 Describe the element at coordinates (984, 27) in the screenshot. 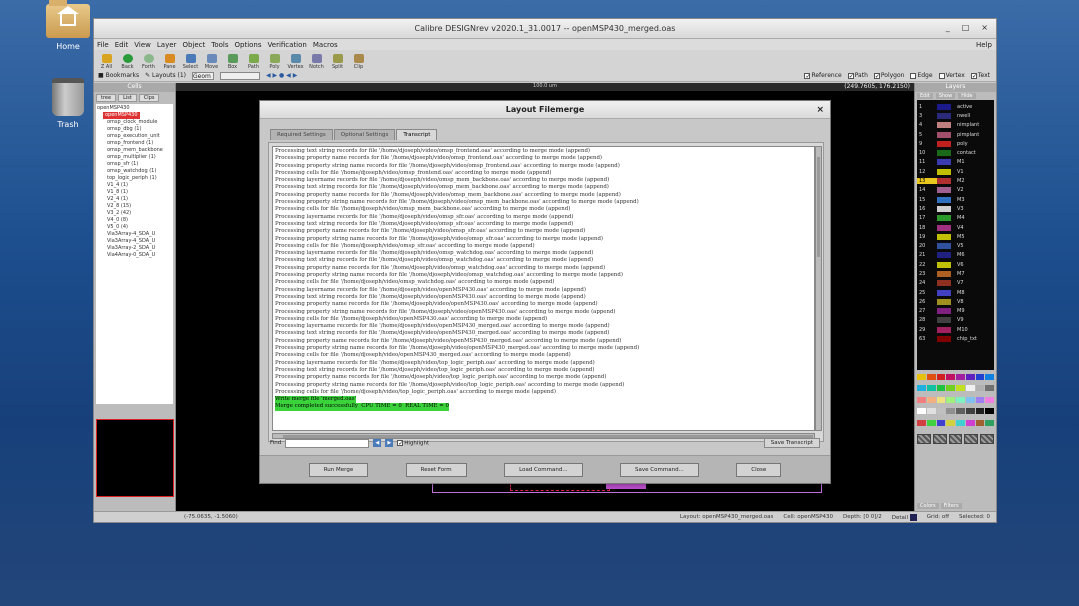

I see `close-window-button: ×` at that location.